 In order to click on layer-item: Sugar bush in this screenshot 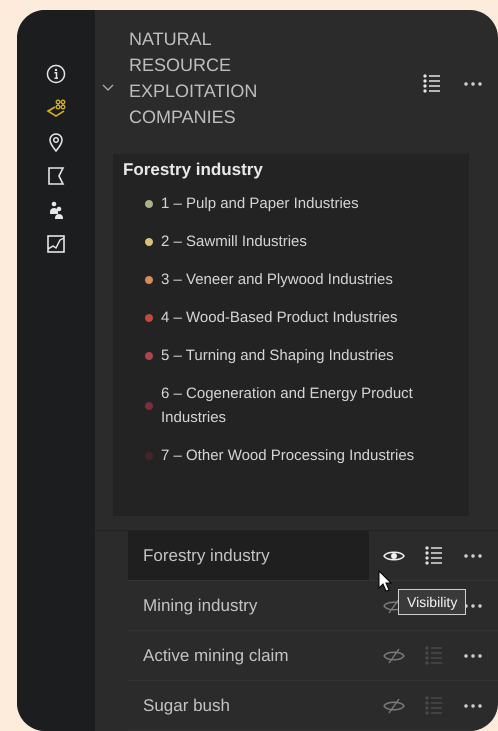, I will do `click(248, 705)`.